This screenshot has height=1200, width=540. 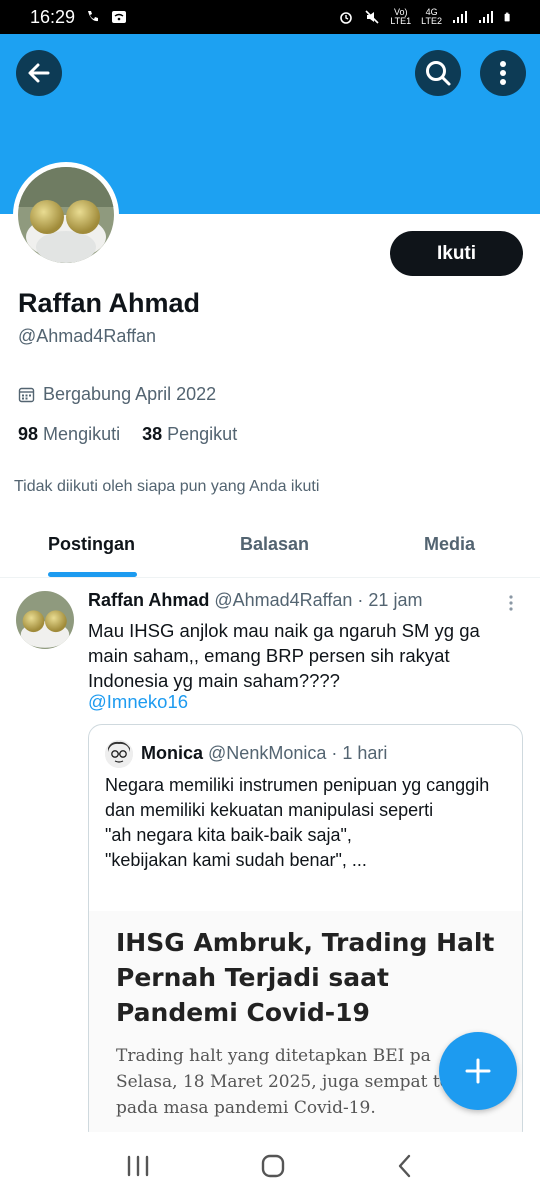 I want to click on active-tab-indicator, so click(x=92, y=574).